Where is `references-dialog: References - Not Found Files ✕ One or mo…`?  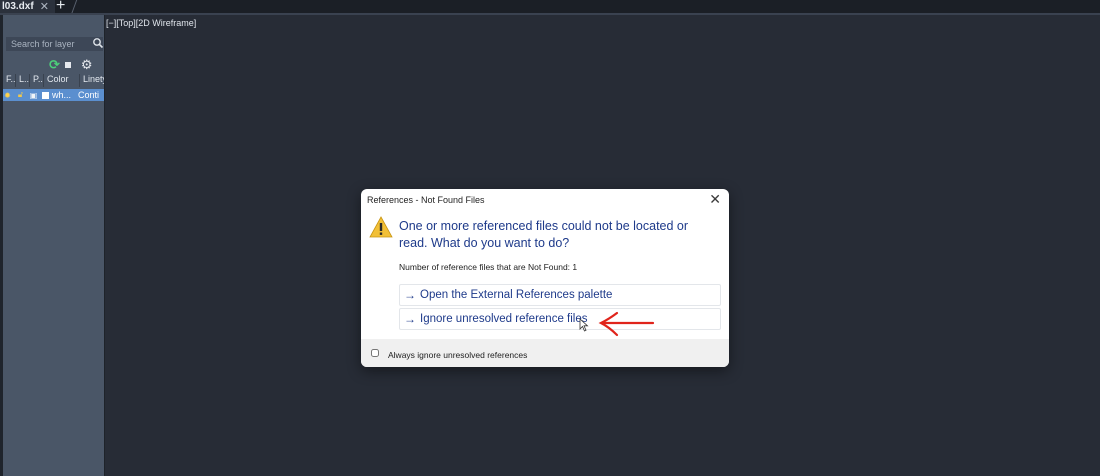 references-dialog: References - Not Found Files ✕ One or mo… is located at coordinates (545, 278).